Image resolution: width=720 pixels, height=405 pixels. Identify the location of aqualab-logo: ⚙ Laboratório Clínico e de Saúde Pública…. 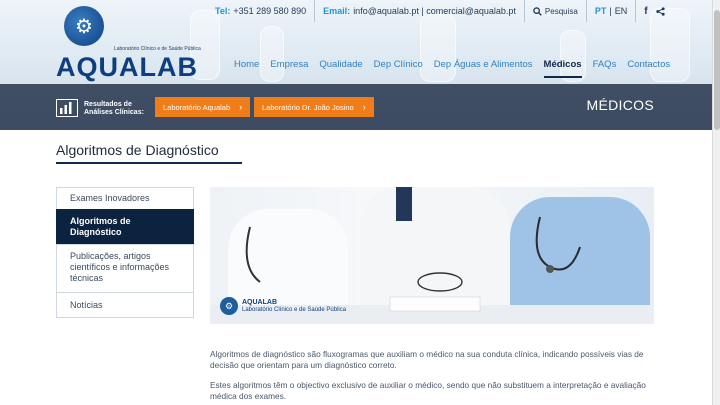
(128, 43).